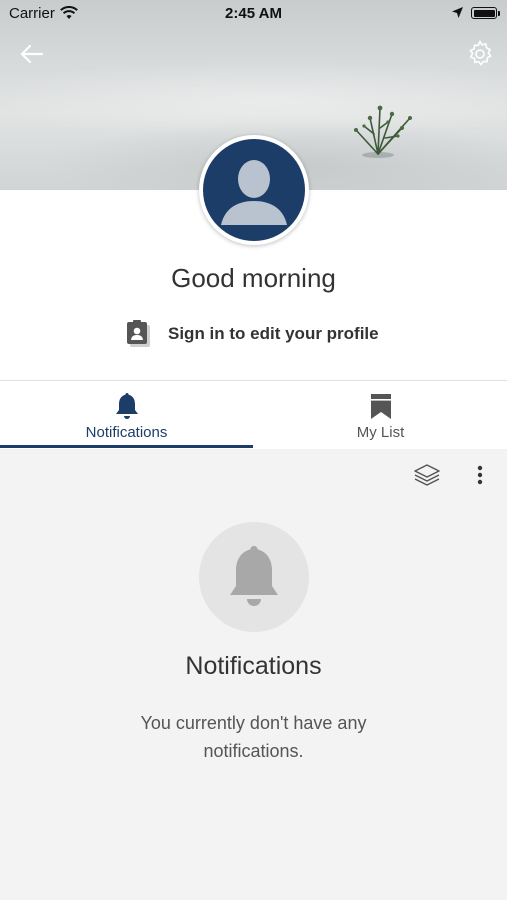  I want to click on status-bar: Carrier 2:45 AM, so click(253, 14).